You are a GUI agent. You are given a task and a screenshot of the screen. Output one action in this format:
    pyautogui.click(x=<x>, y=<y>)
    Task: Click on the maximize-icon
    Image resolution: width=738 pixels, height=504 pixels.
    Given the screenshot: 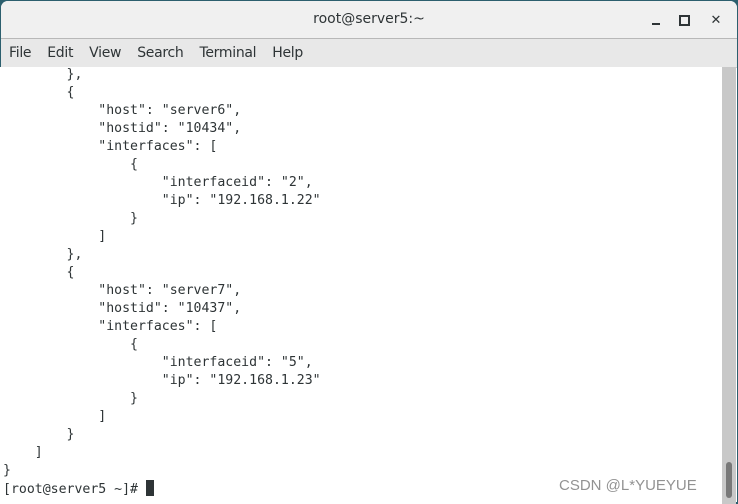 What is the action you would take?
    pyautogui.click(x=684, y=20)
    